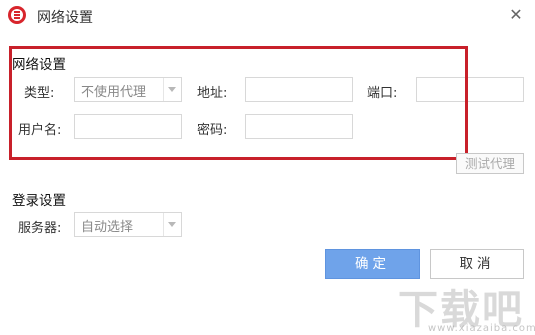 This screenshot has height=335, width=535. What do you see at coordinates (477, 264) in the screenshot?
I see `cancel-button: 取消` at bounding box center [477, 264].